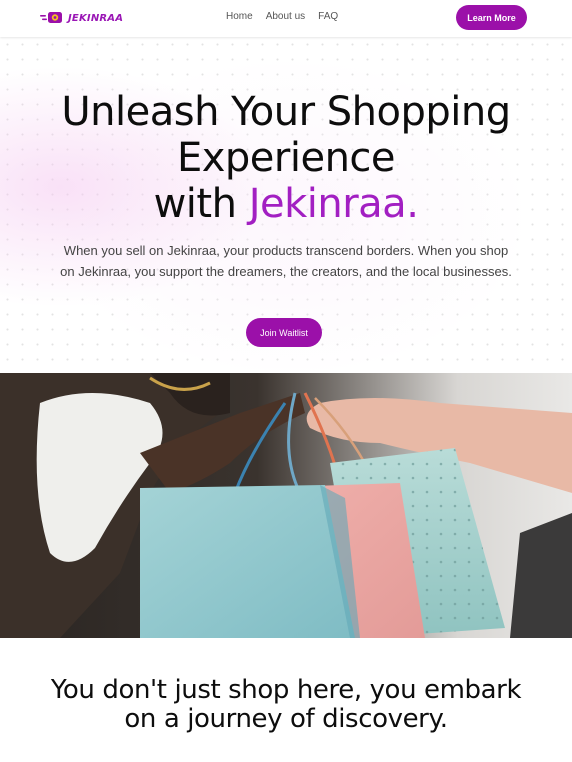  Describe the element at coordinates (239, 16) in the screenshot. I see `nav-link-home: Home` at that location.